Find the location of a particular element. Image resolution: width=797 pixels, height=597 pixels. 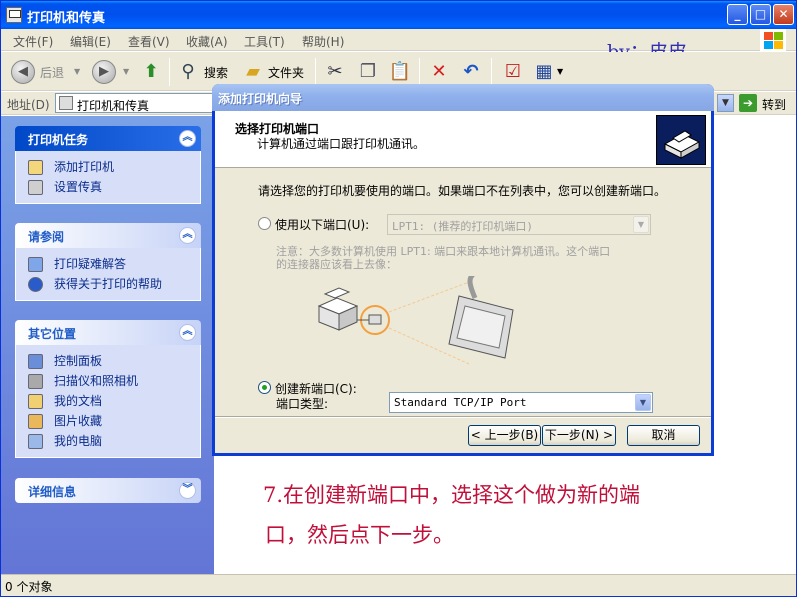

existing-port-value: LPT1: (推荐的打印机端口) is located at coordinates (462, 226).